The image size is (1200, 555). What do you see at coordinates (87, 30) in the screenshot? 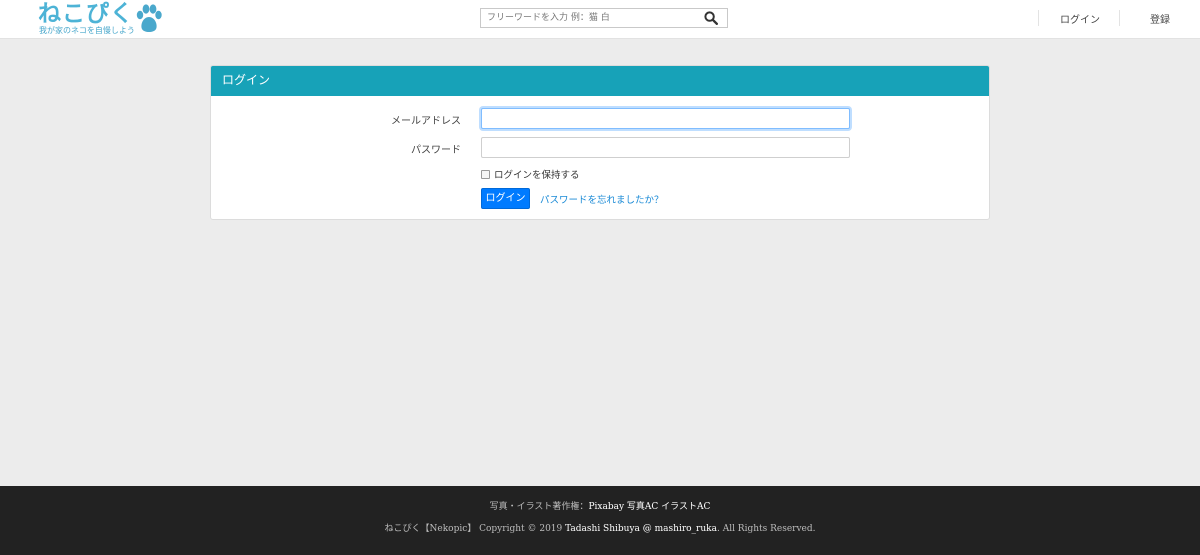
I see `logo-tagline: 我が家のネコを自慢しよう` at bounding box center [87, 30].